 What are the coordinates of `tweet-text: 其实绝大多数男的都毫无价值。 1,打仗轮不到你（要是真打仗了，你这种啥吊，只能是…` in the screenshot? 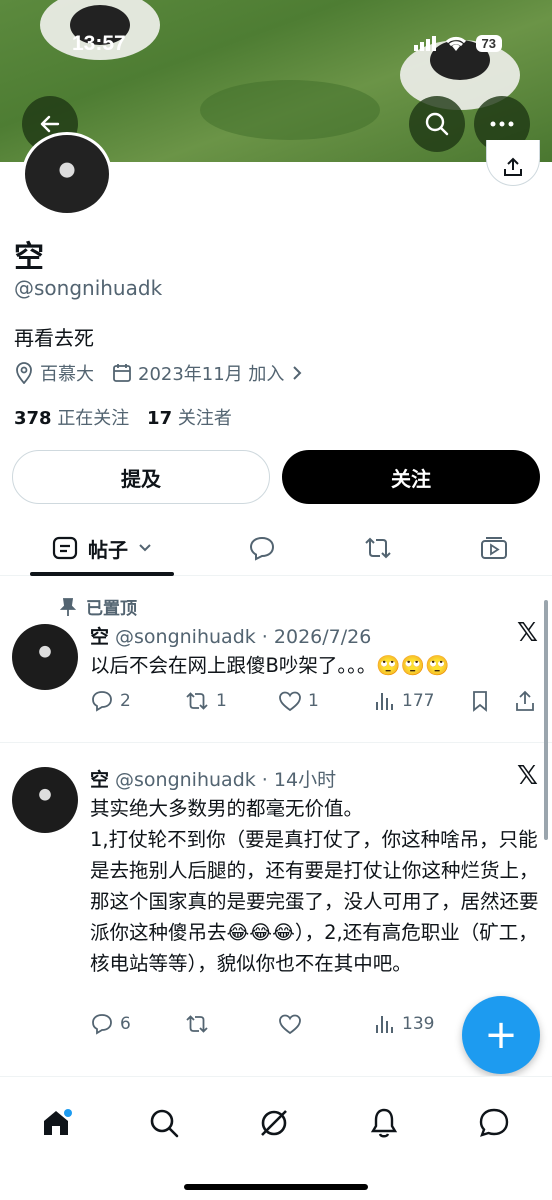 It's located at (314, 886).